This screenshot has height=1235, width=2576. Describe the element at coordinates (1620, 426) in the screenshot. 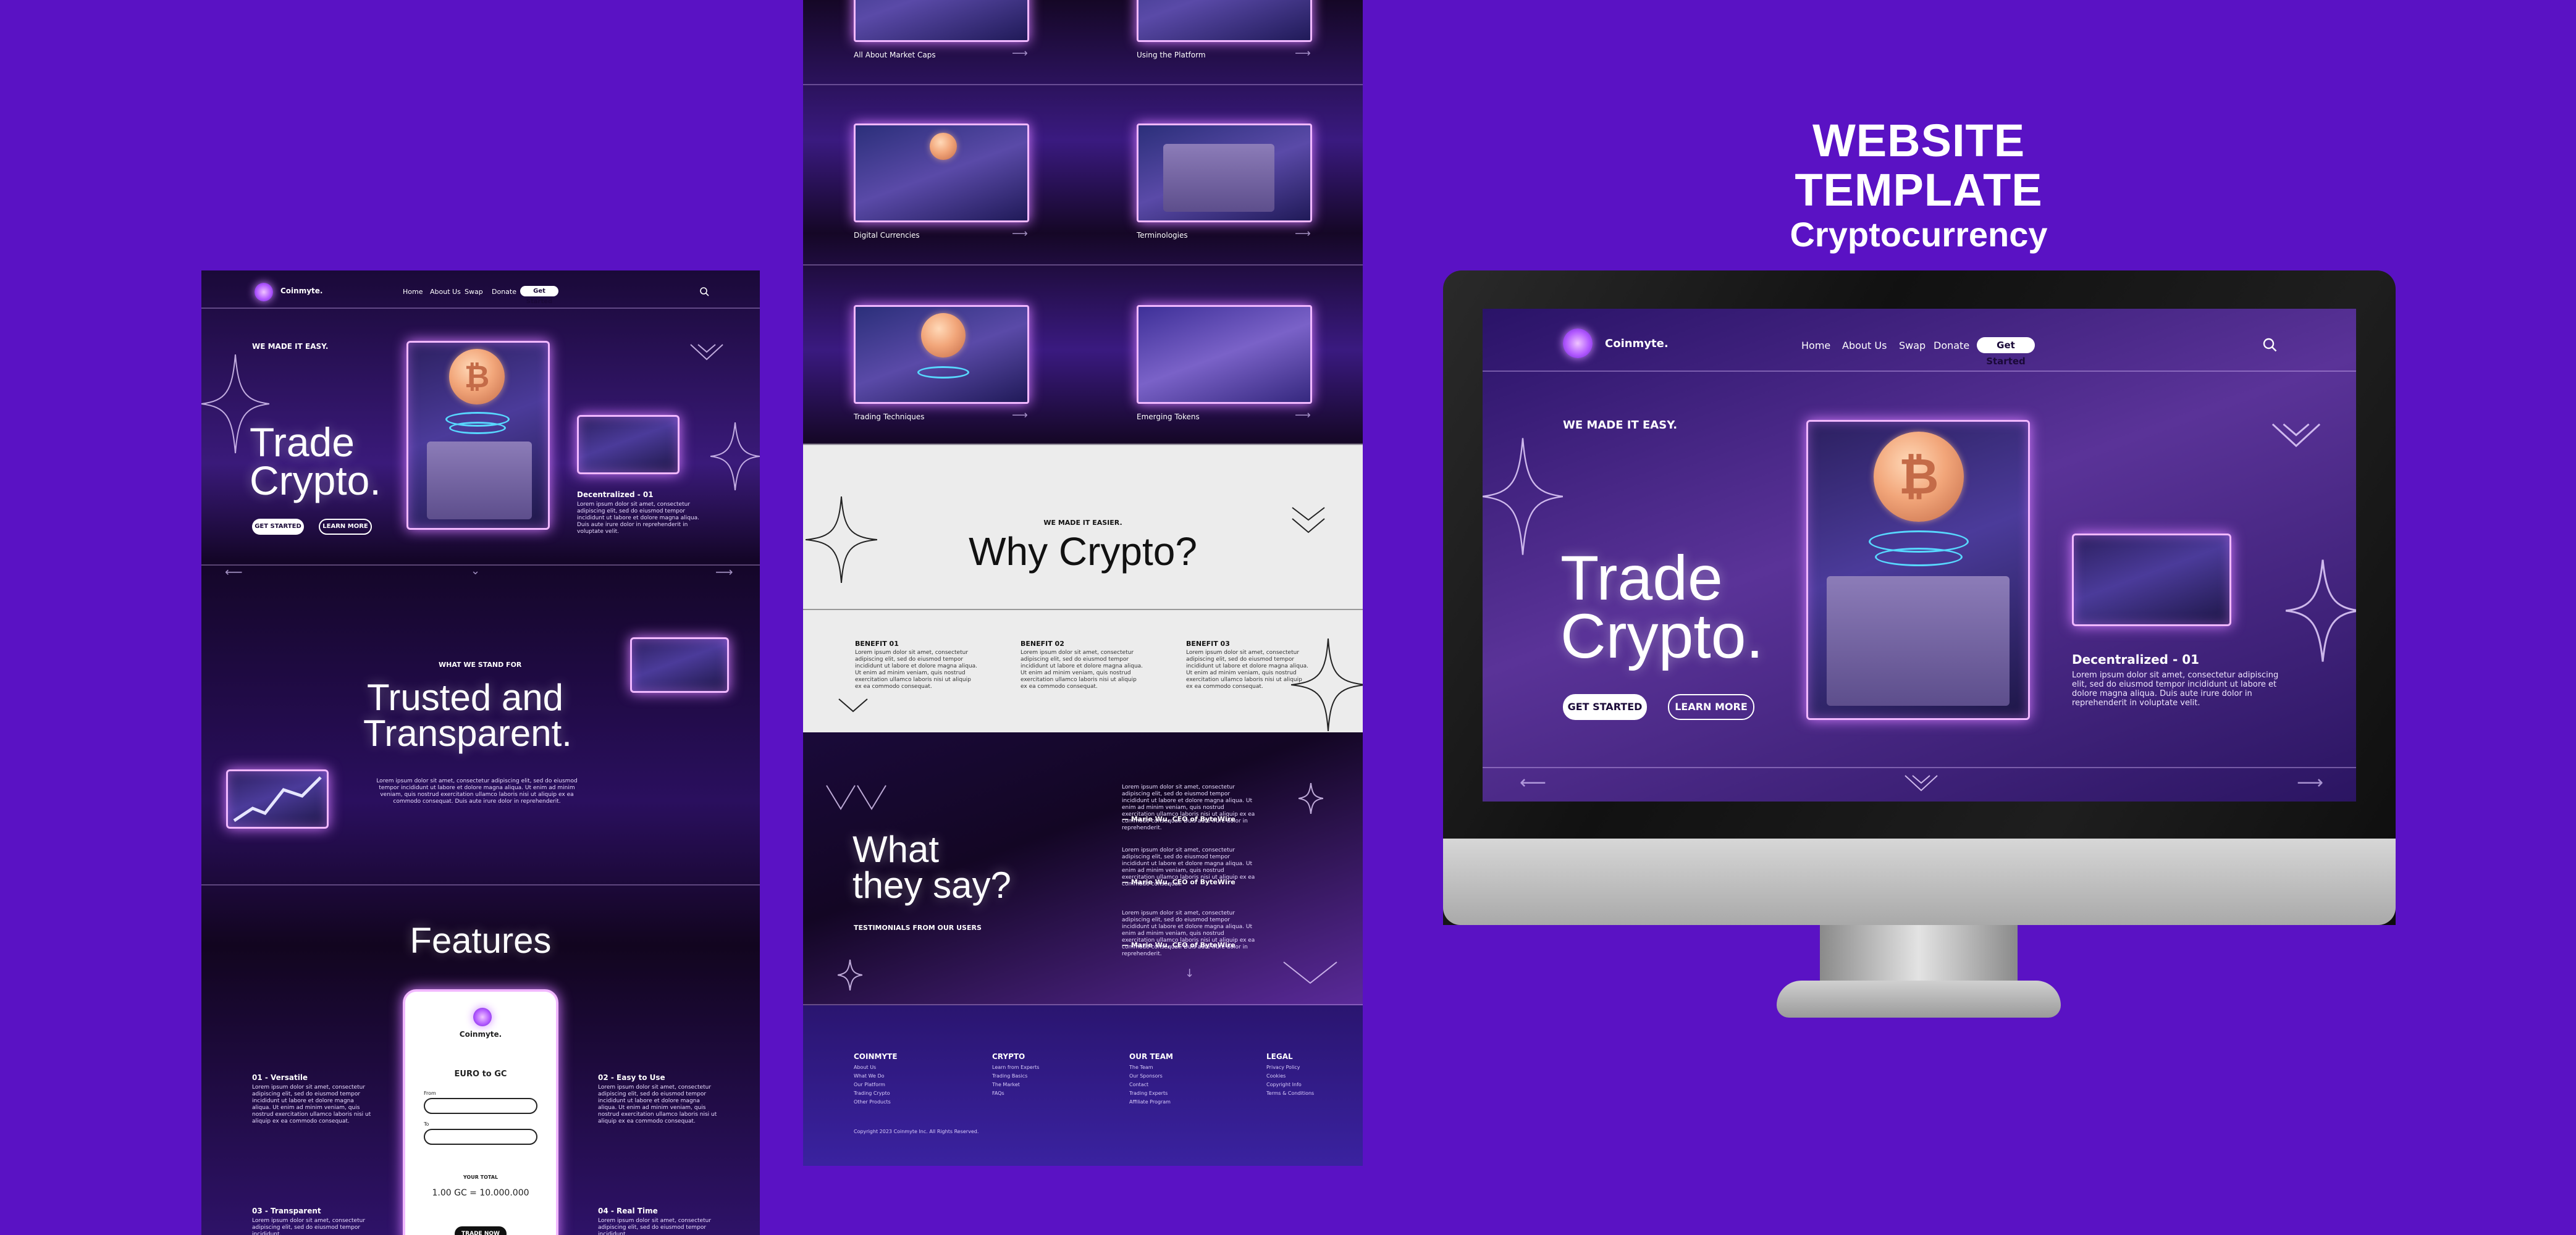

I see `hero-eyebrow: WE MADE IT EASY.` at that location.